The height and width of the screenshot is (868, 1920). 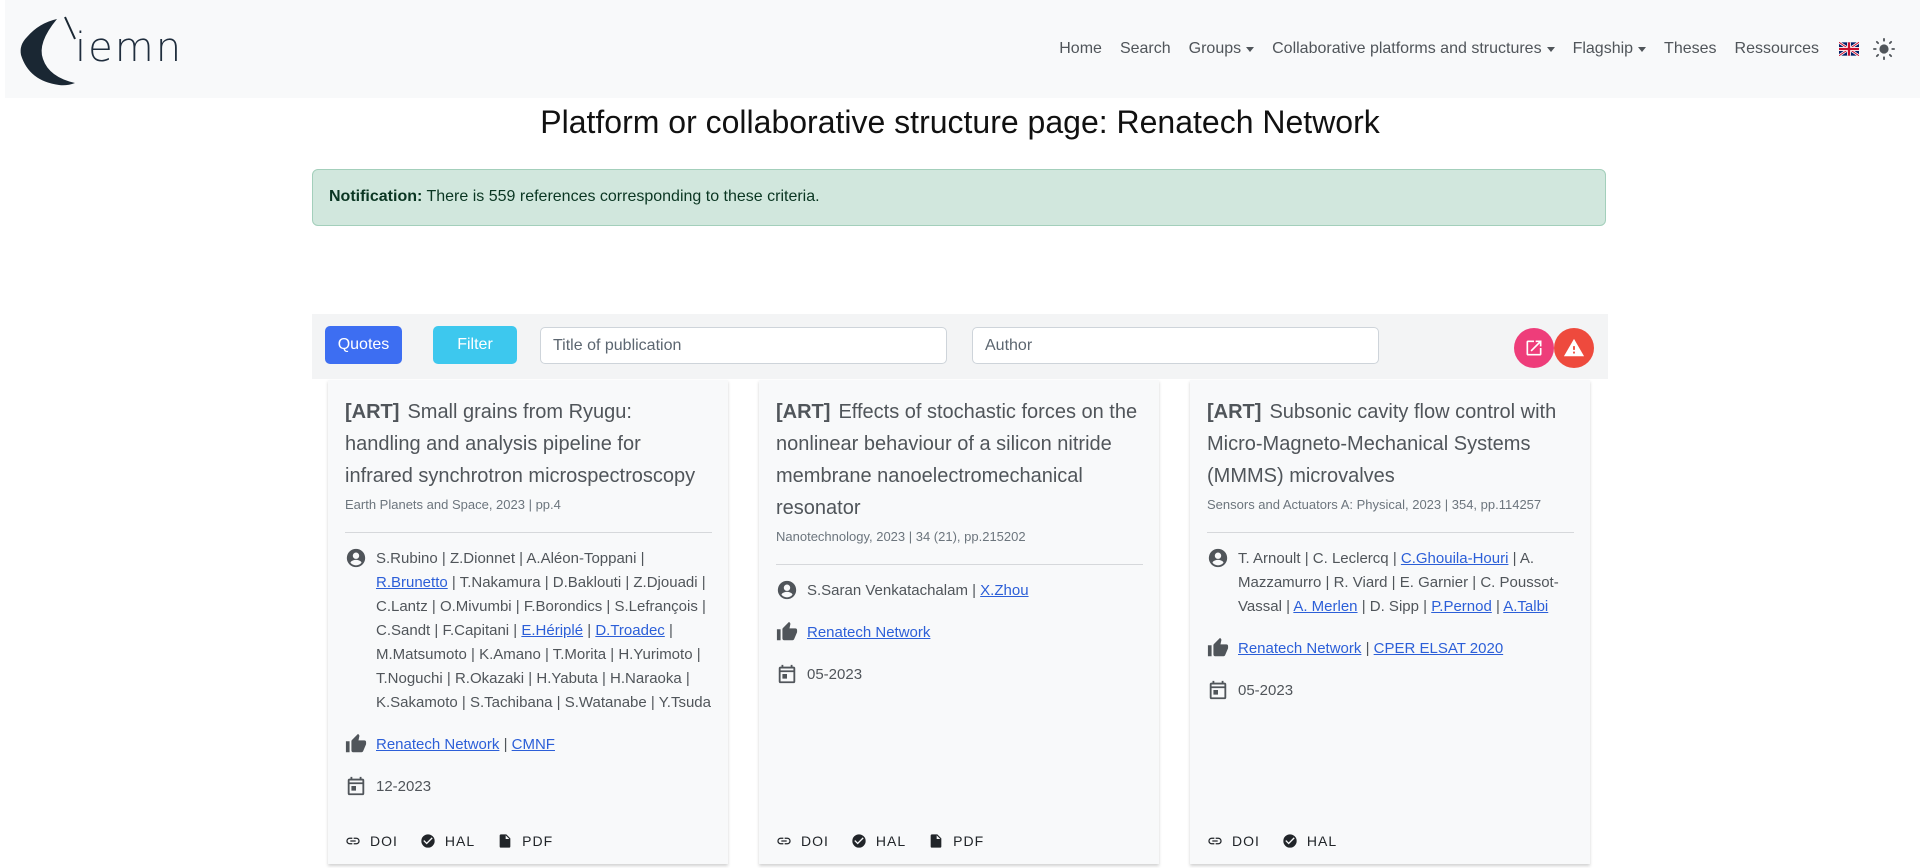 What do you see at coordinates (803, 412) in the screenshot?
I see `publication-type: [ART]` at bounding box center [803, 412].